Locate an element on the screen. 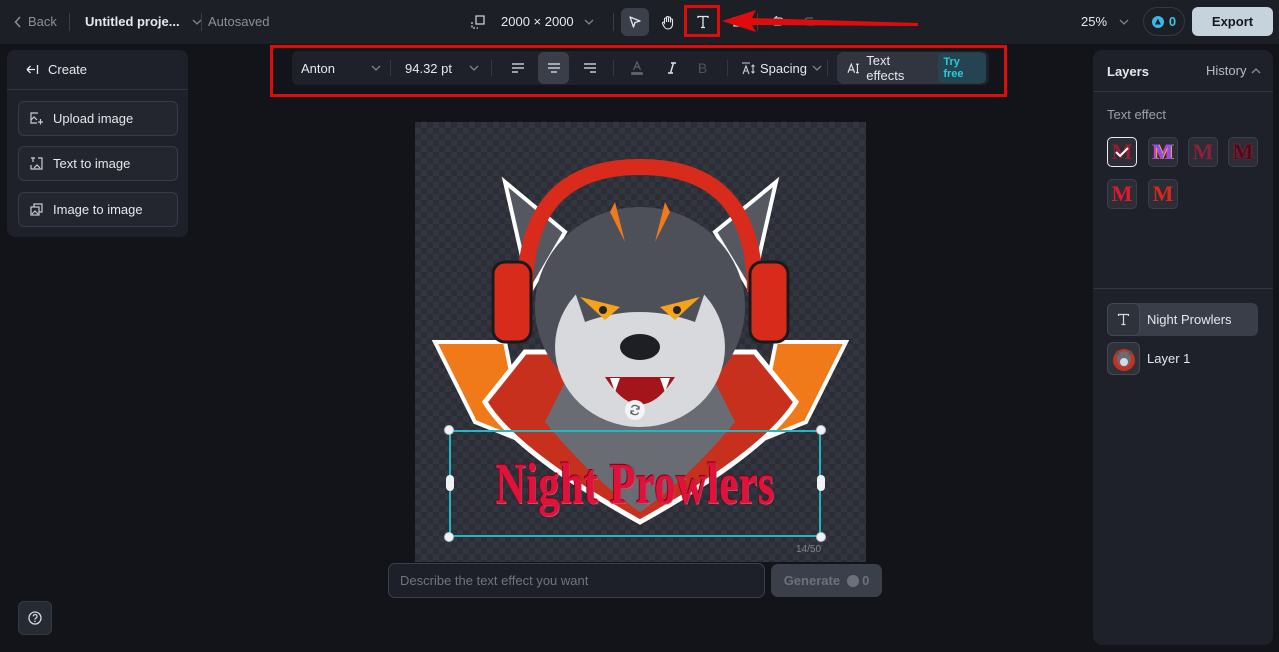  effect-swatch-2: M is located at coordinates (1163, 152).